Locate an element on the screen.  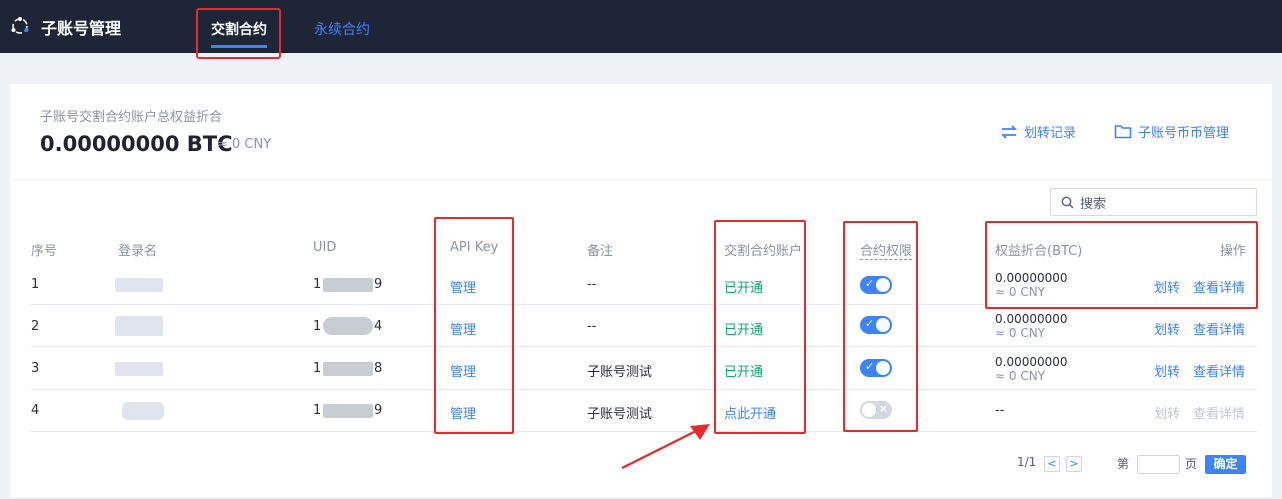
prev-page-button: < is located at coordinates (1052, 464).